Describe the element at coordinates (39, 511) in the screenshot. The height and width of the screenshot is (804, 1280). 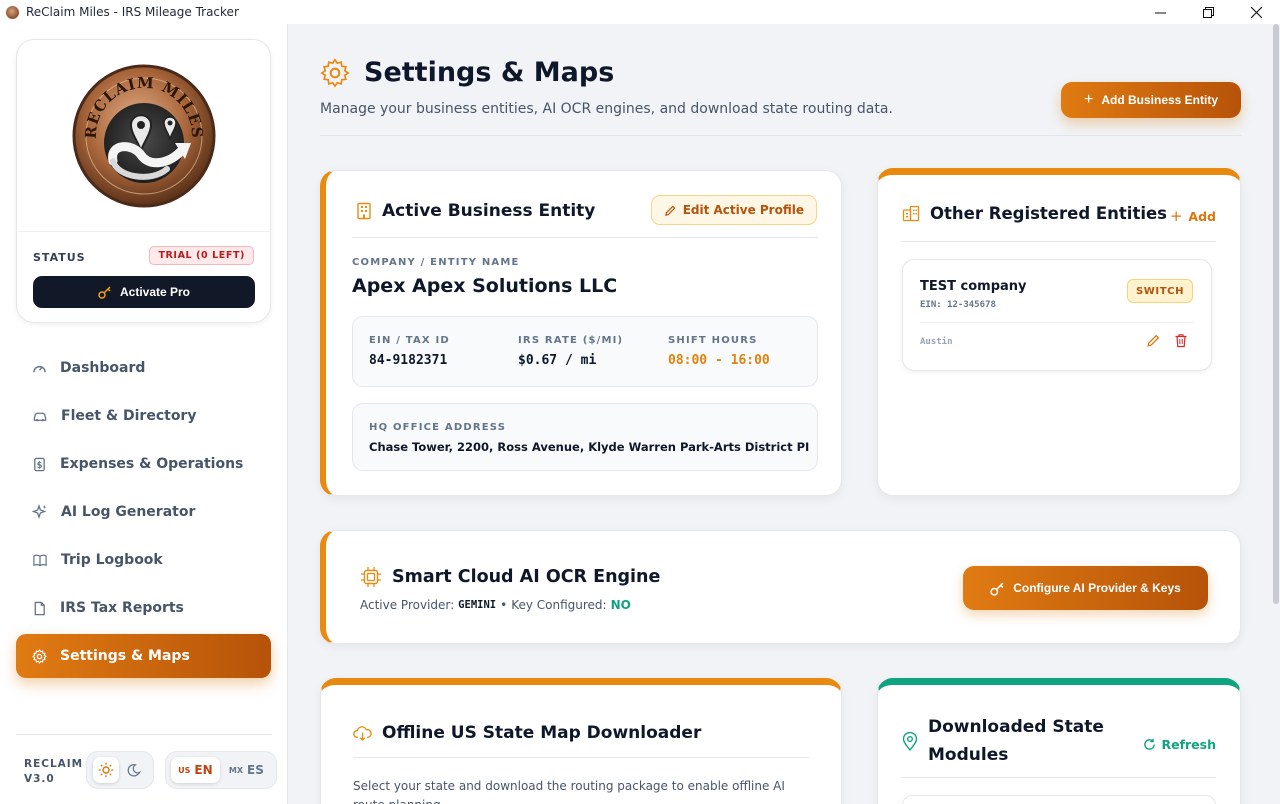
I see `sparkles-icon` at that location.